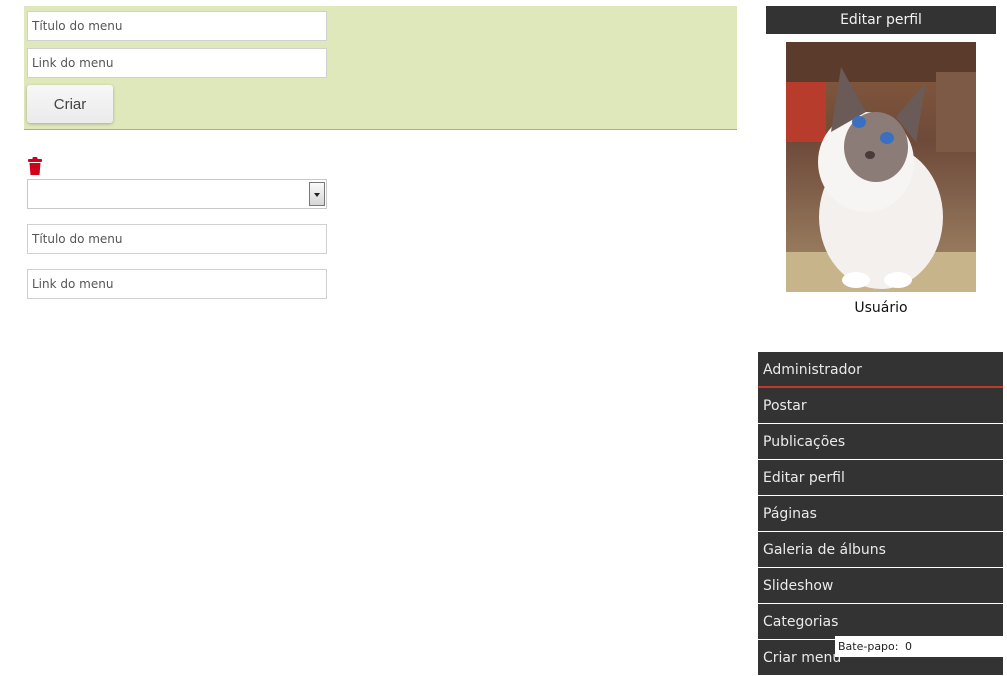 This screenshot has height=676, width=1007. I want to click on menu-link-input, so click(177, 63).